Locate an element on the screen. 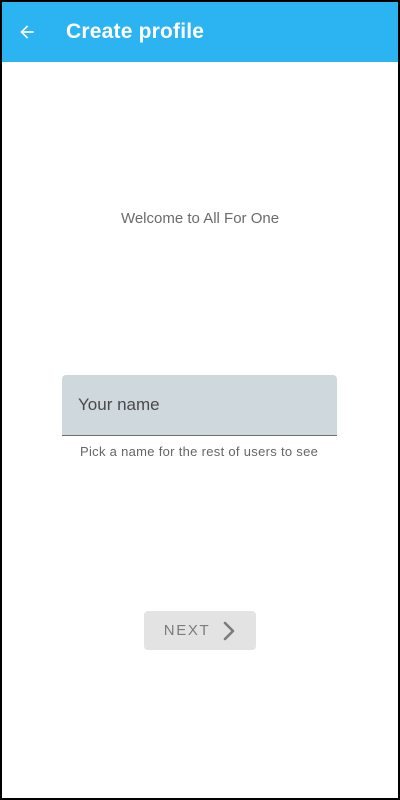 The height and width of the screenshot is (800, 400). next-button: NEXT is located at coordinates (200, 630).